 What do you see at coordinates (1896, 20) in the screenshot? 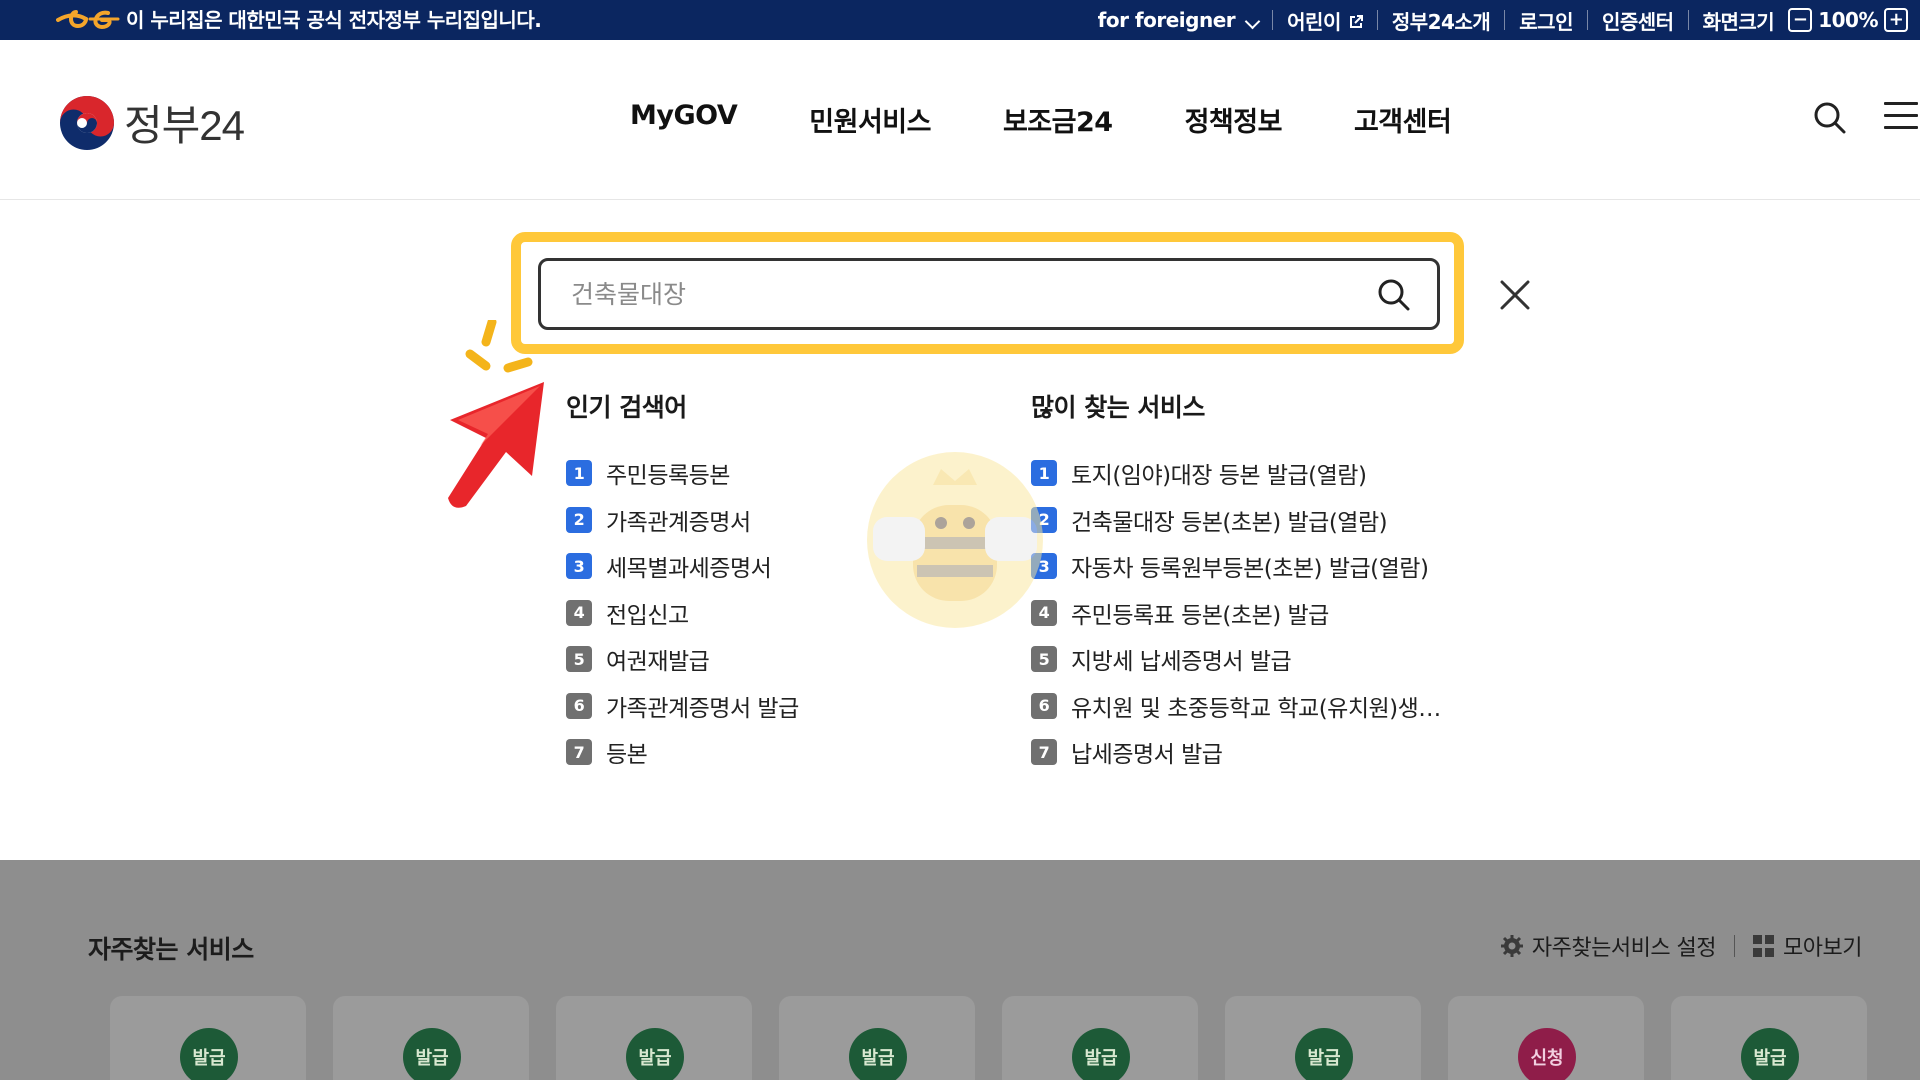
I see `zoom-in-button: +` at bounding box center [1896, 20].